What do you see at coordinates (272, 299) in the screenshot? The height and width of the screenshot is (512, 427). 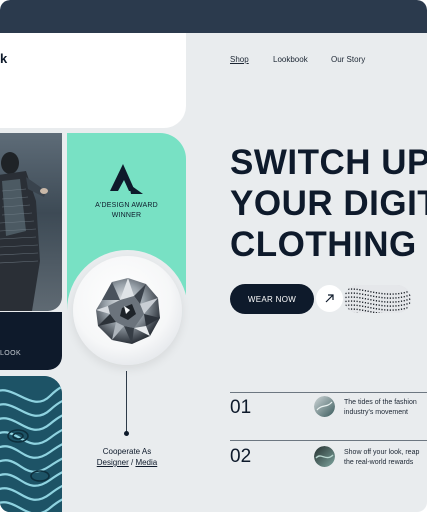 I see `wear-now-button: WEAR NOW` at bounding box center [272, 299].